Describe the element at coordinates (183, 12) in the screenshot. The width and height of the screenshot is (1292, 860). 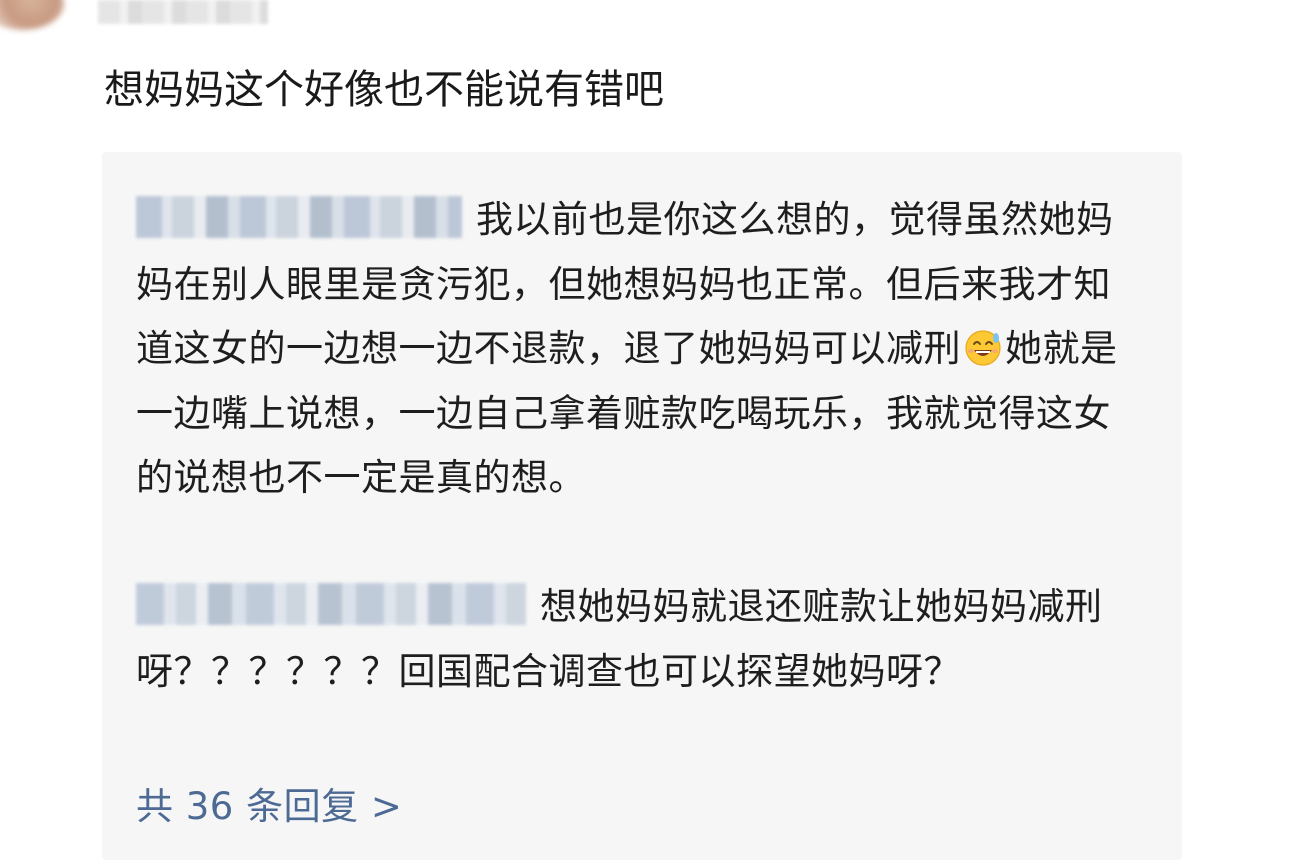
I see `username-blurred` at that location.